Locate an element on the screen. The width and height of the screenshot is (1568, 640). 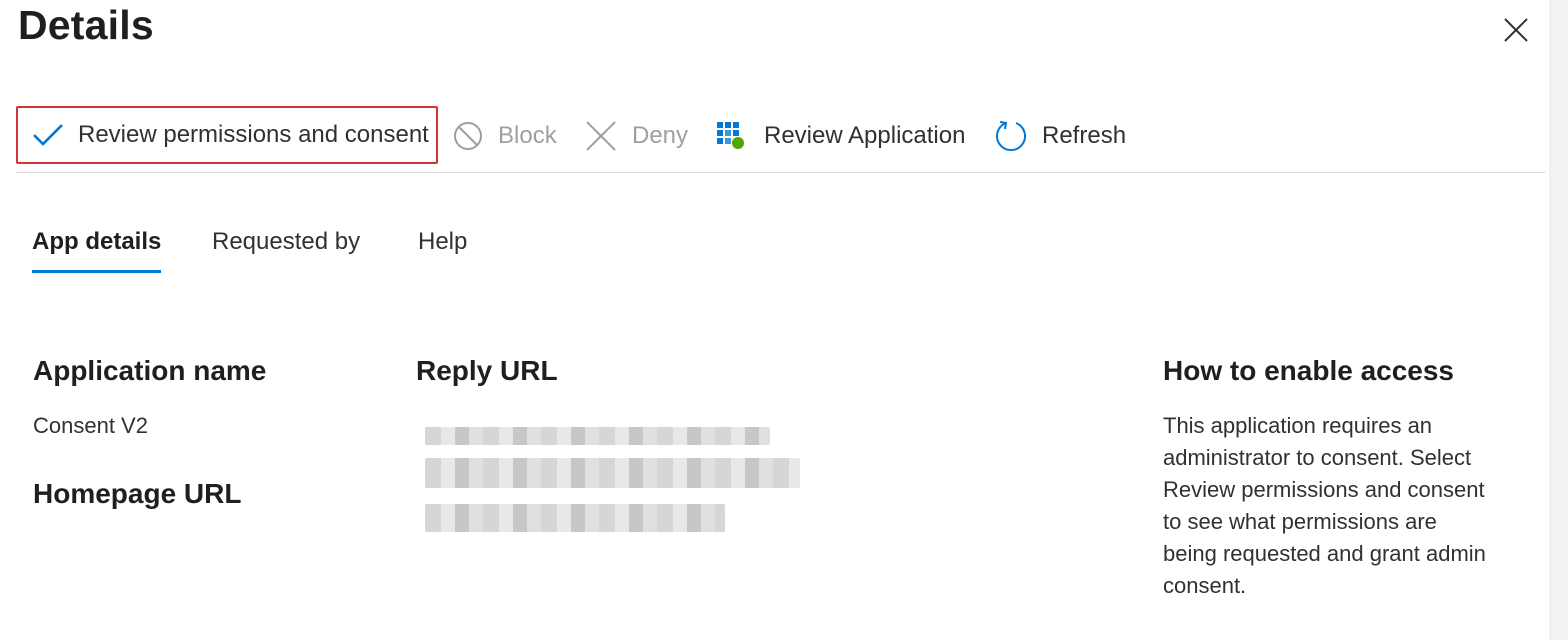
page-title: Details is located at coordinates (86, 25).